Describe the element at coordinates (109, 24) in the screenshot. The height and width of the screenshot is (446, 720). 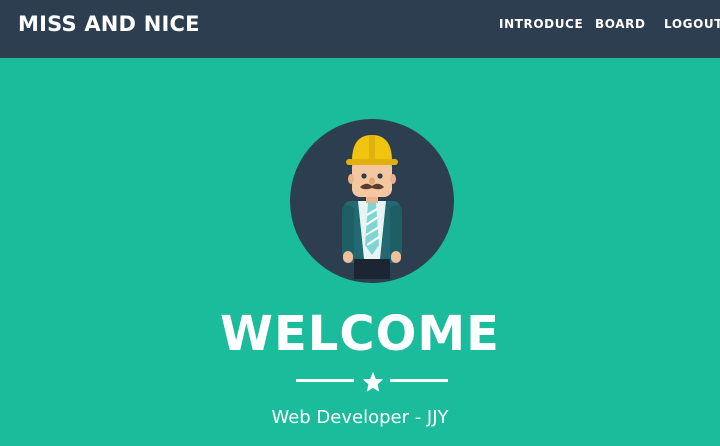
I see `brand-logo: MISS AND NICE` at that location.